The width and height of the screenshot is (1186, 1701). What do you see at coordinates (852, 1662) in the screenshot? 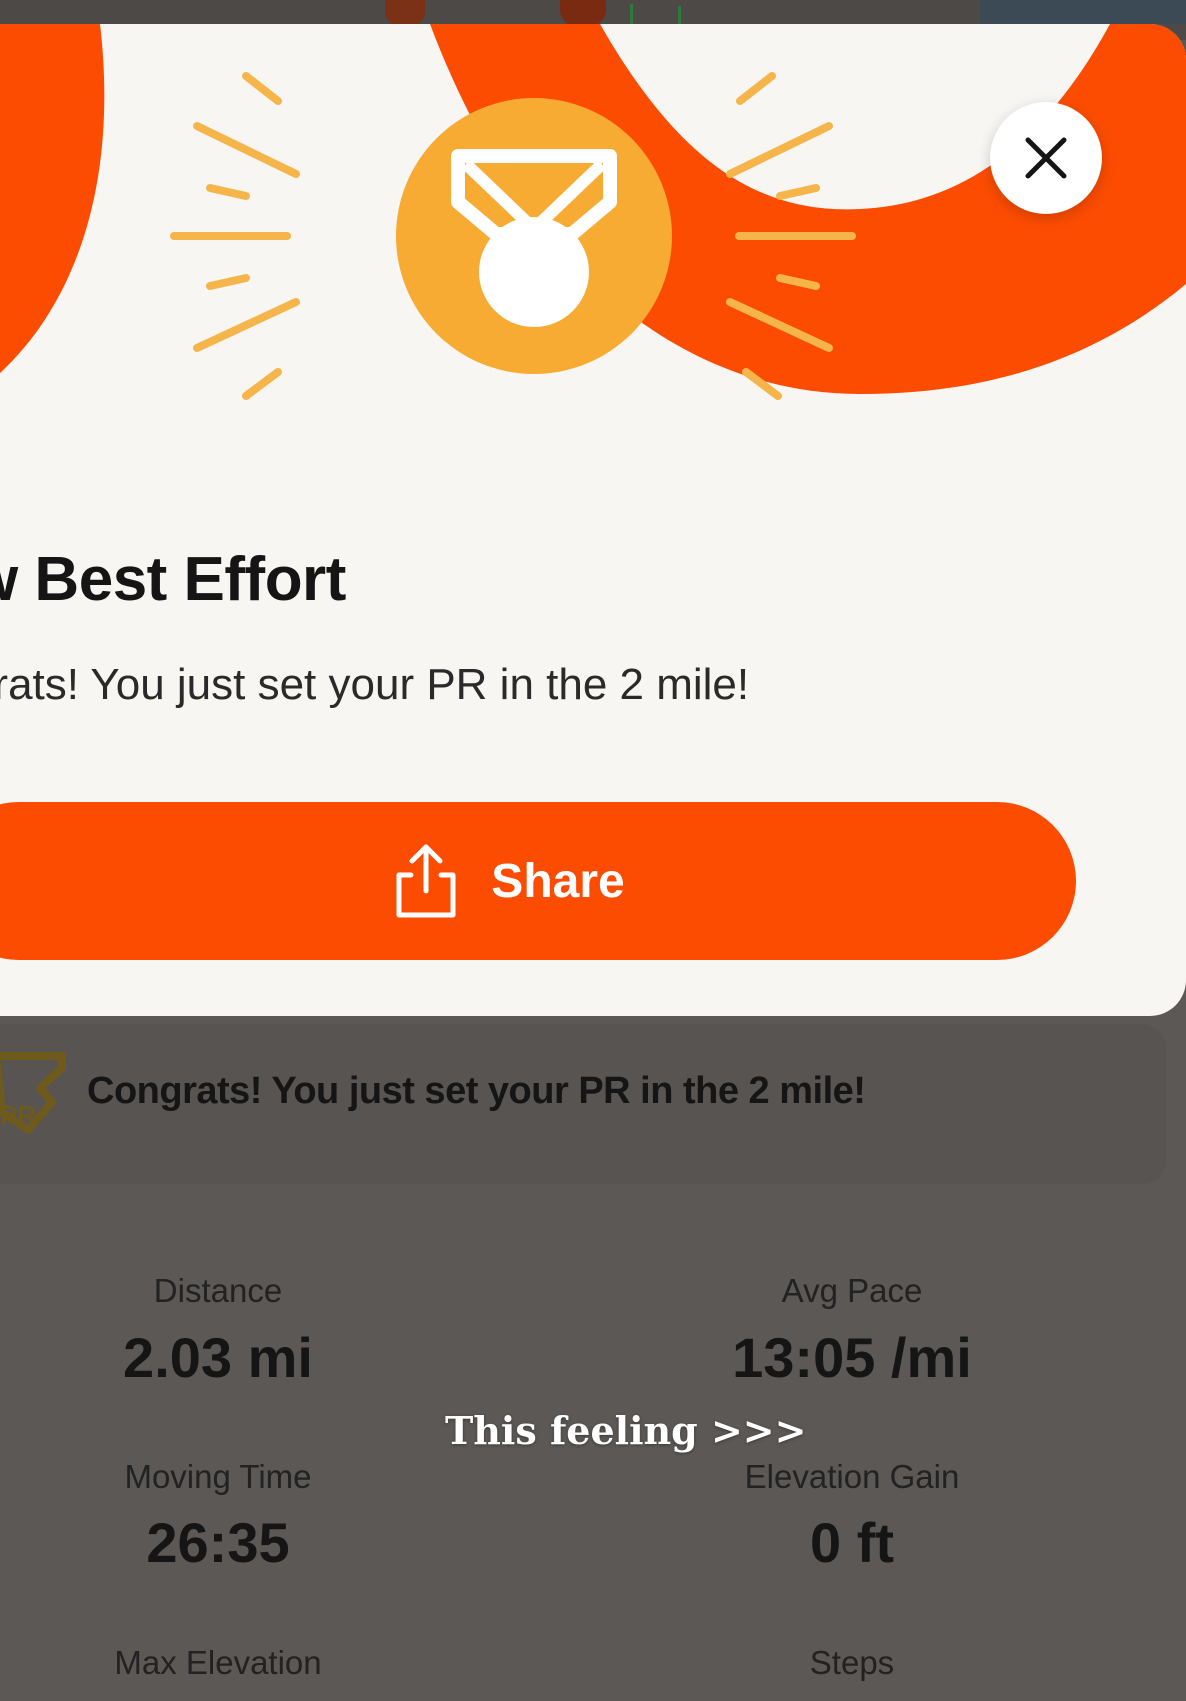
I see `stat-steps-label: Steps` at bounding box center [852, 1662].